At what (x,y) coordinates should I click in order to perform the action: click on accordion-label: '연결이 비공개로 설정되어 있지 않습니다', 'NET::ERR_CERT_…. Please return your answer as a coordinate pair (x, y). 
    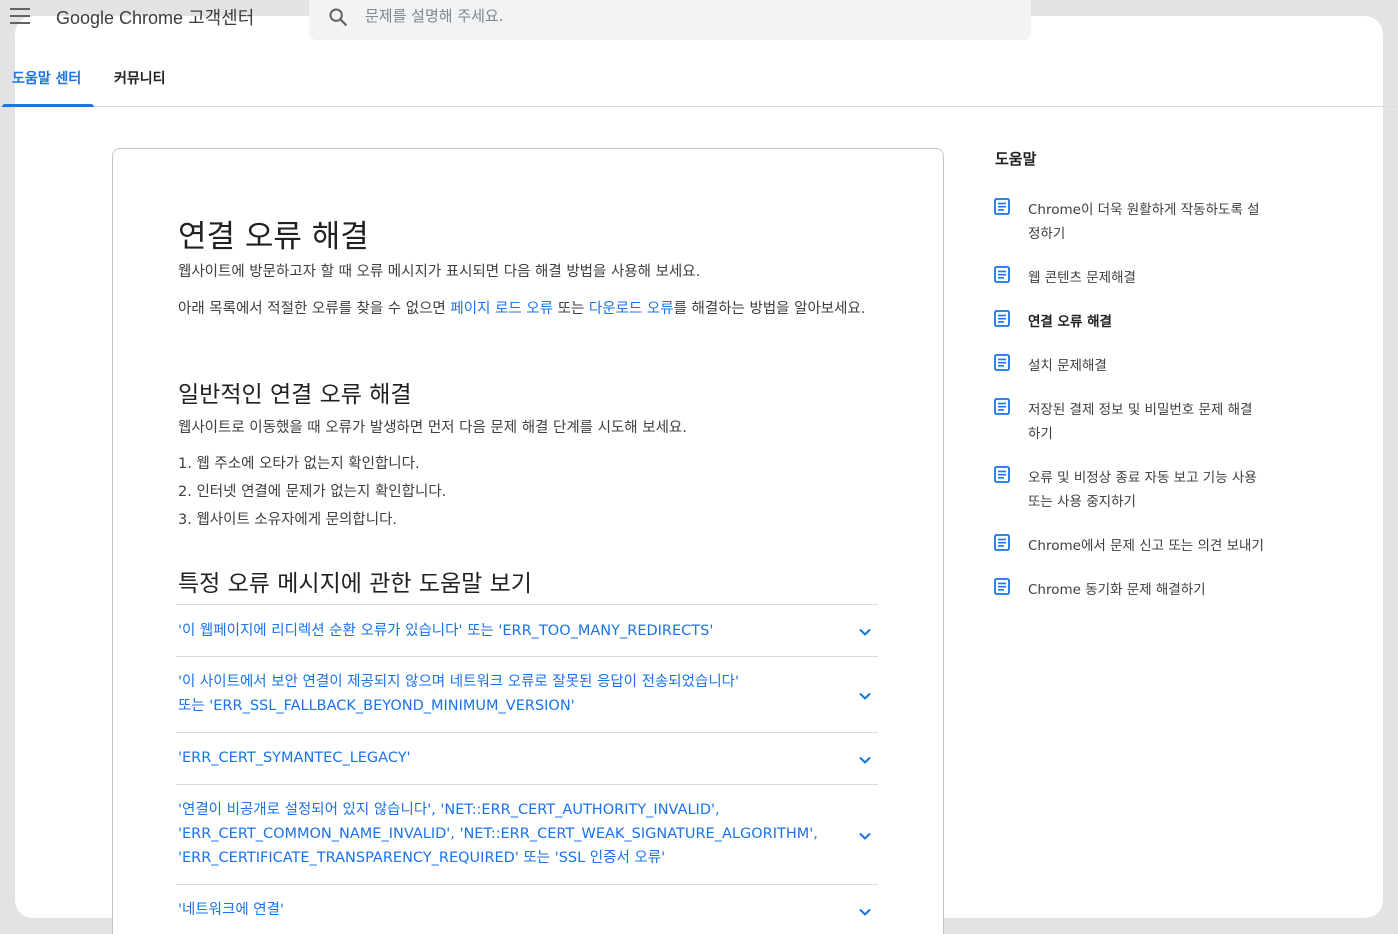
    Looking at the image, I should click on (507, 827).